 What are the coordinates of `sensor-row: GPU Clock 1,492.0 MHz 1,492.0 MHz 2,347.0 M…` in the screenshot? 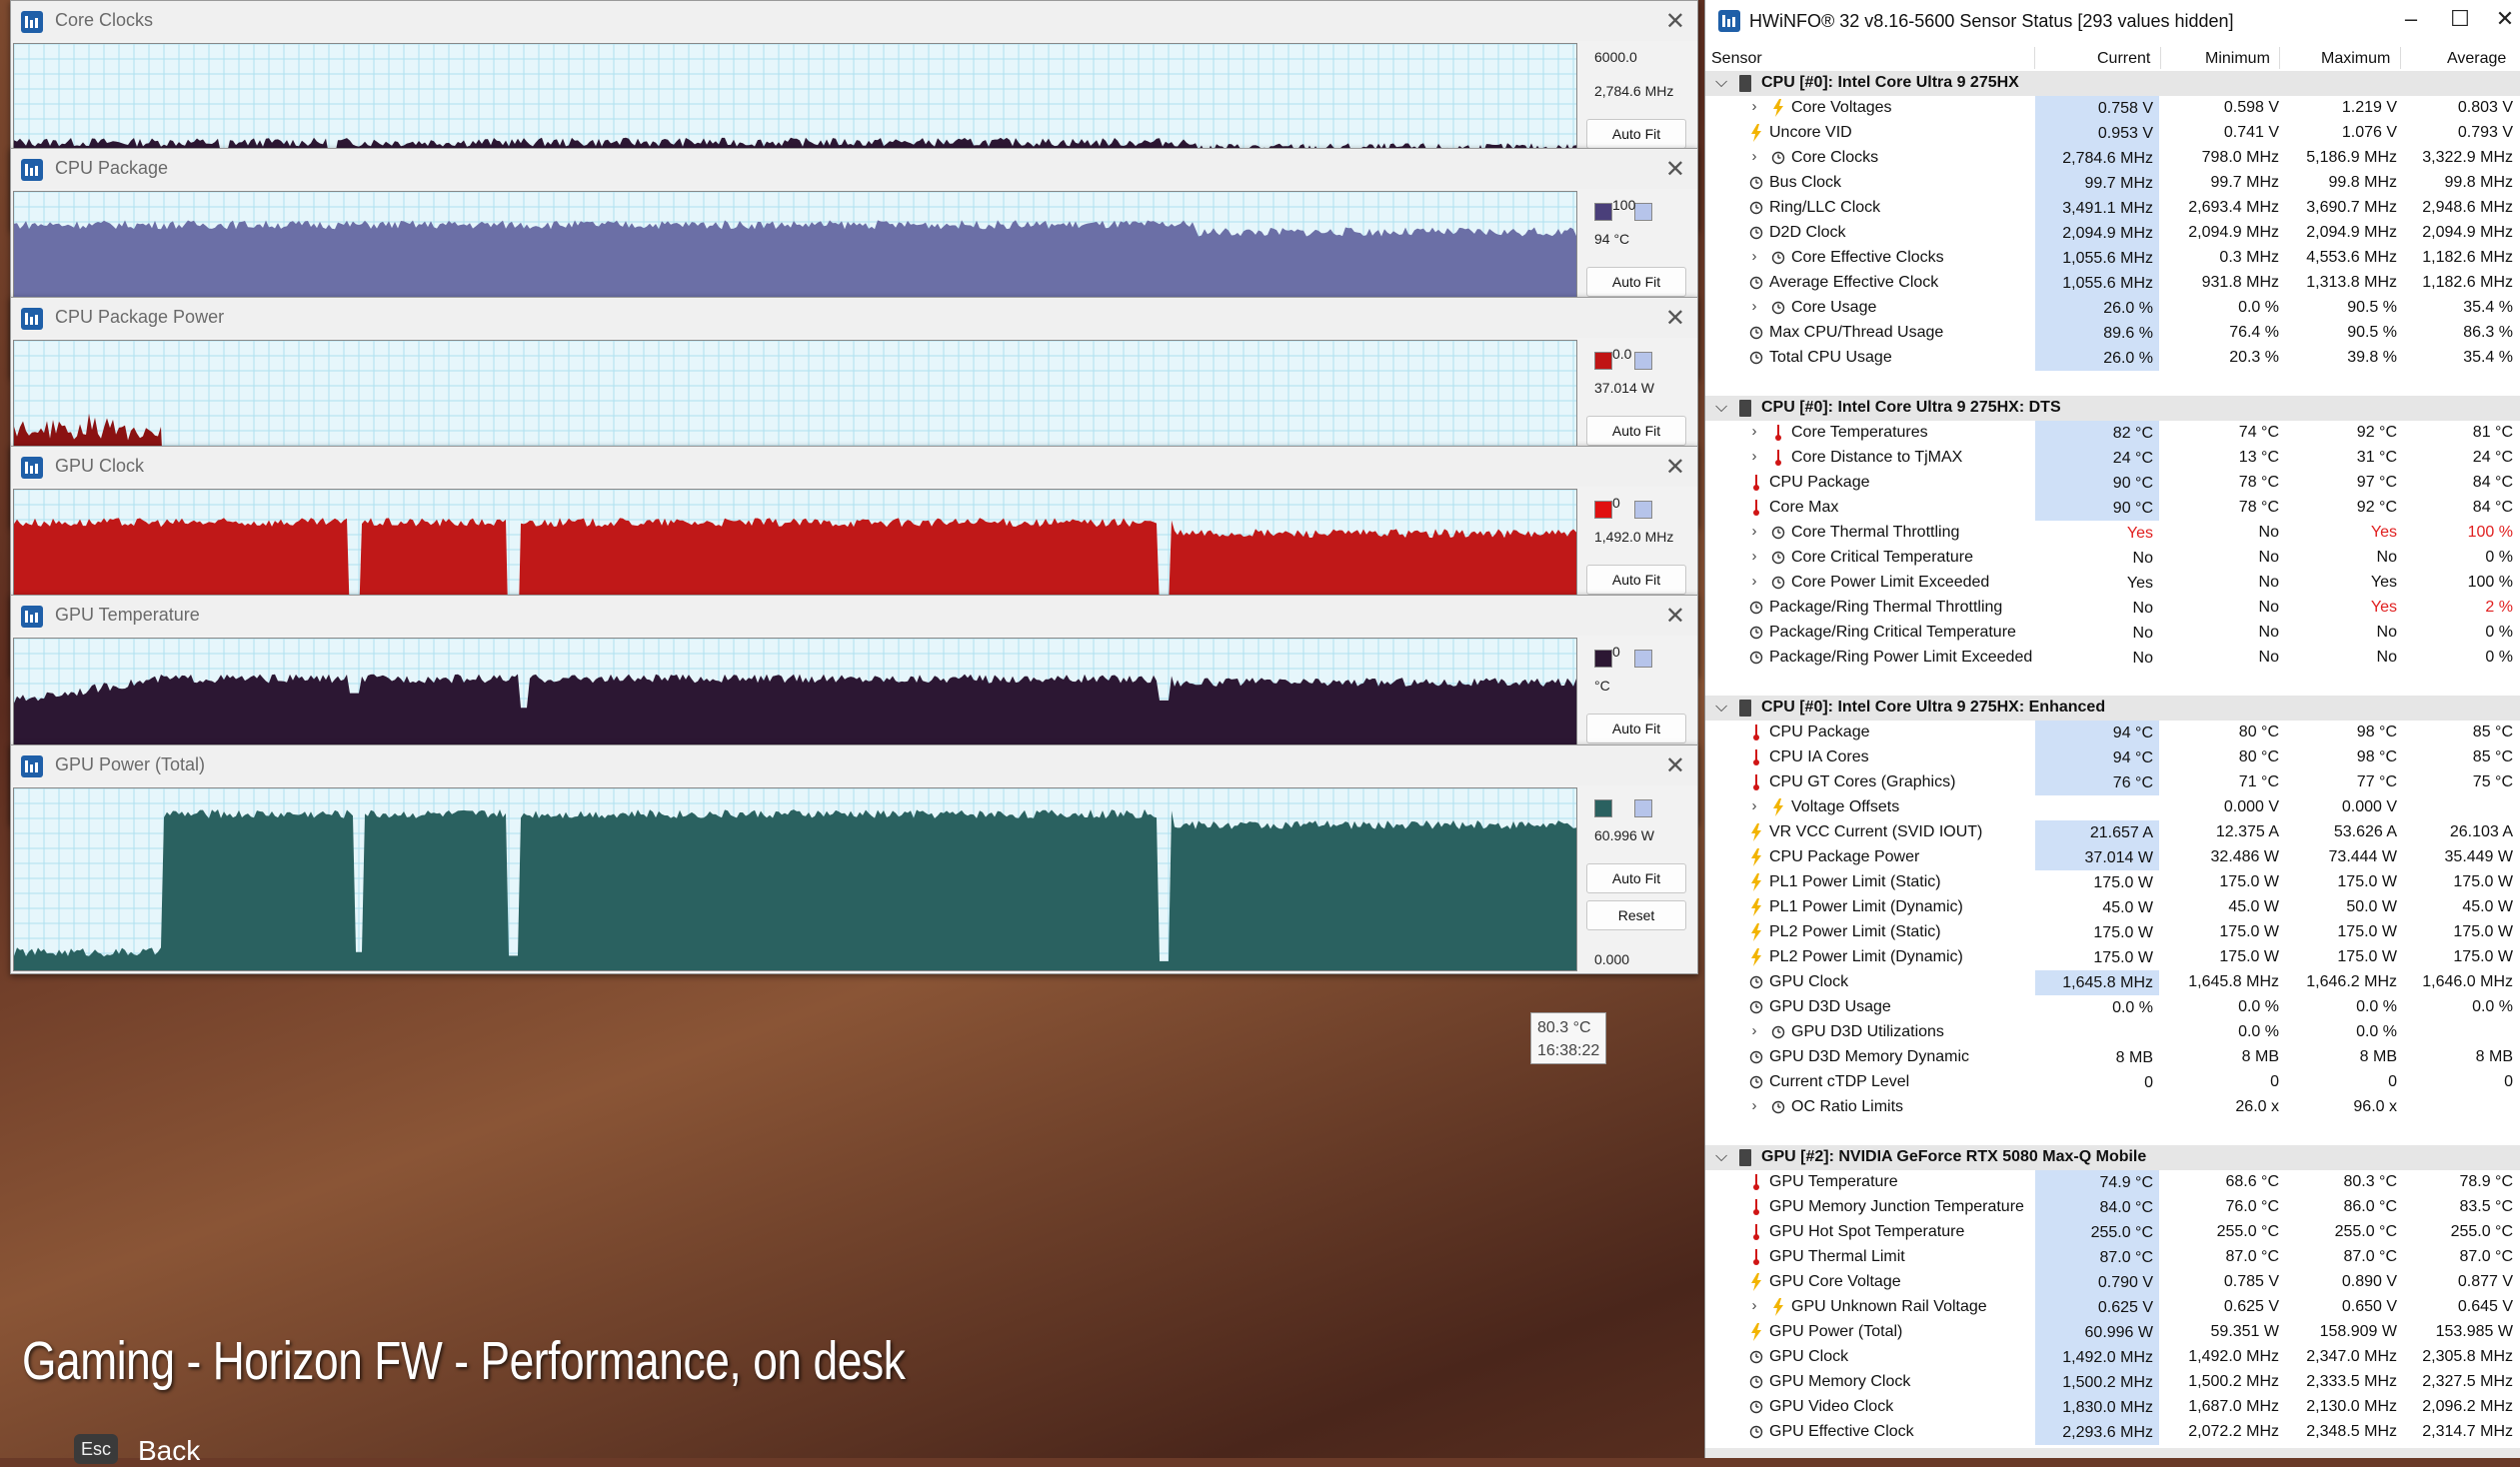 It's located at (2112, 1357).